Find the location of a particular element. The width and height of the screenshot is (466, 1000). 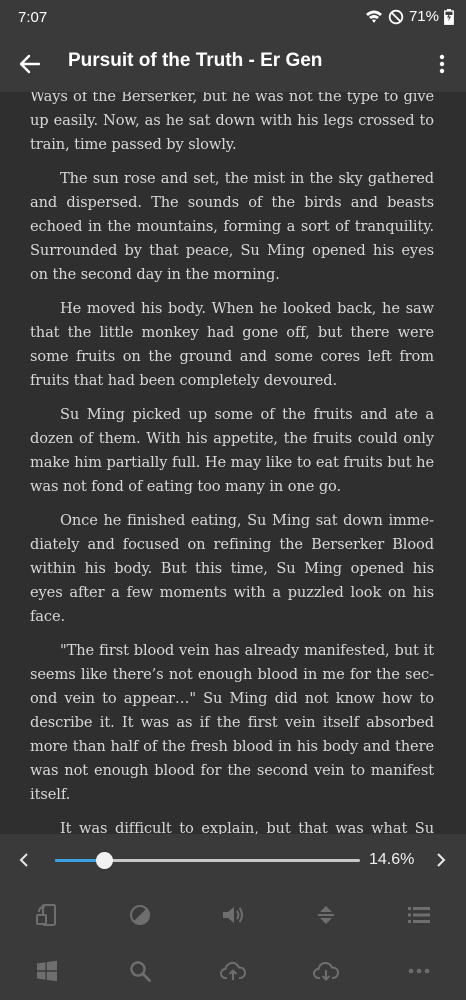

windows-button is located at coordinates (46, 970).